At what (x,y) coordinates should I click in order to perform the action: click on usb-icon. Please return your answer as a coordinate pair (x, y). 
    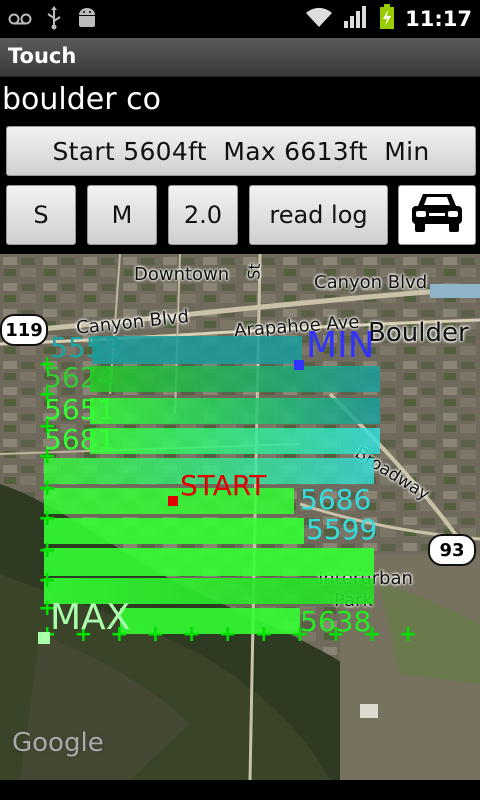
    Looking at the image, I should click on (54, 20).